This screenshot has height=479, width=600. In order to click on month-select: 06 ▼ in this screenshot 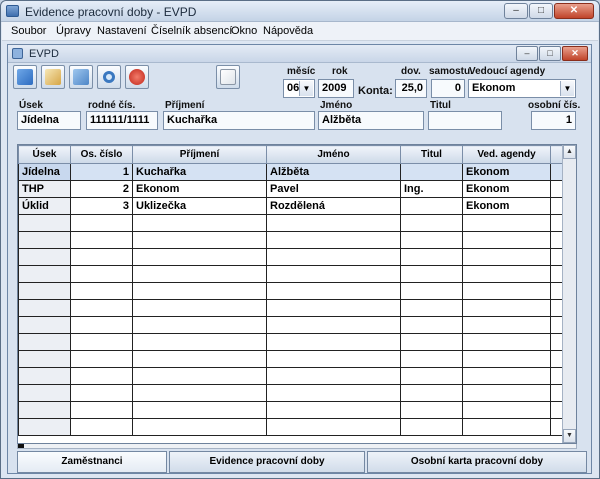, I will do `click(299, 88)`.